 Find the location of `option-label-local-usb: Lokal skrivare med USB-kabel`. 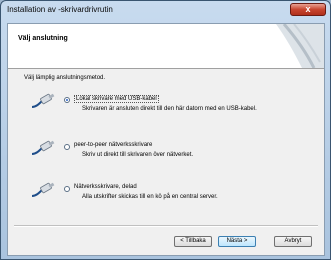

option-label-local-usb: Lokal skrivare med USB-kabel is located at coordinates (116, 99).